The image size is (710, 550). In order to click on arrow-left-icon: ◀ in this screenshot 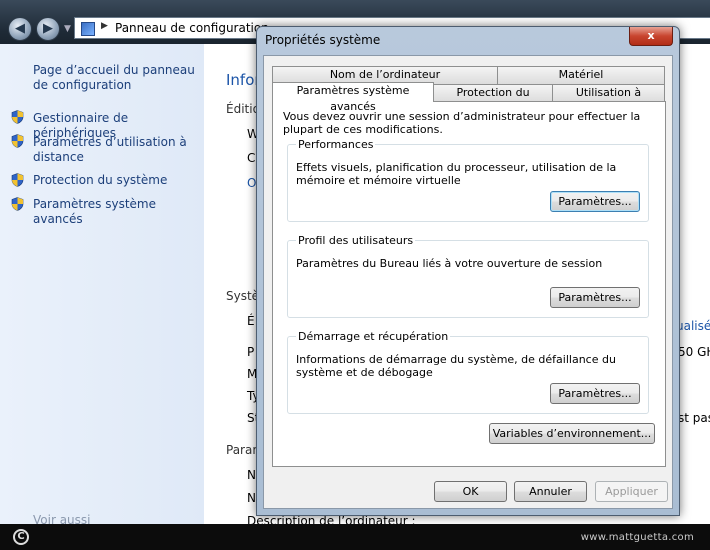, I will do `click(20, 28)`.